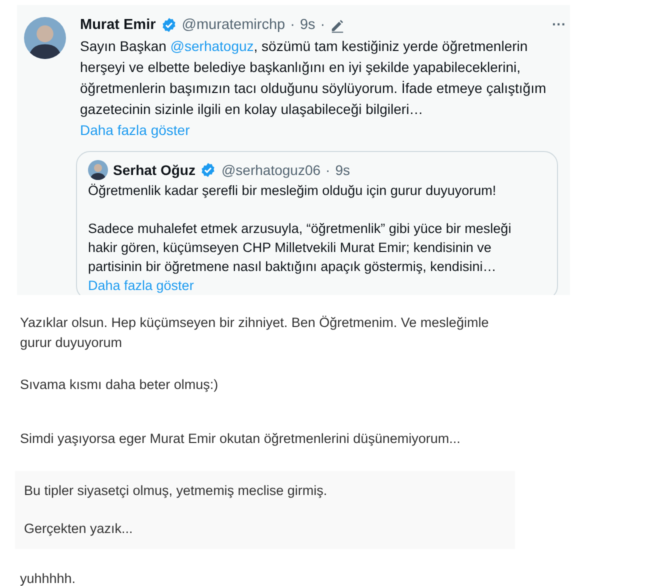 Image resolution: width=650 pixels, height=586 pixels. What do you see at coordinates (560, 24) in the screenshot?
I see `more-options-button: ···` at bounding box center [560, 24].